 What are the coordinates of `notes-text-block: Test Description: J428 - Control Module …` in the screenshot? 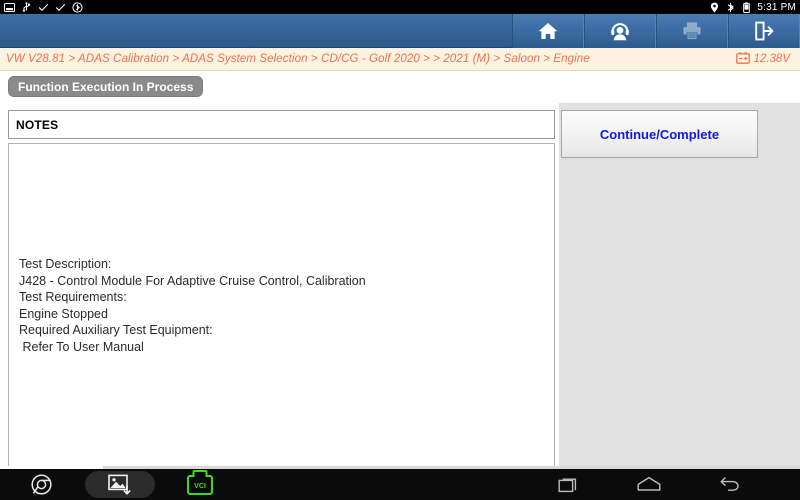 It's located at (281, 305).